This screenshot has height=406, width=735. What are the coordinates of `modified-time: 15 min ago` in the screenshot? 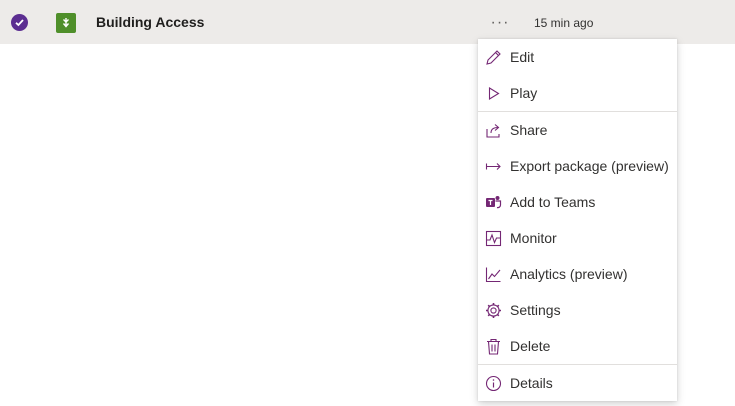 It's located at (564, 23).